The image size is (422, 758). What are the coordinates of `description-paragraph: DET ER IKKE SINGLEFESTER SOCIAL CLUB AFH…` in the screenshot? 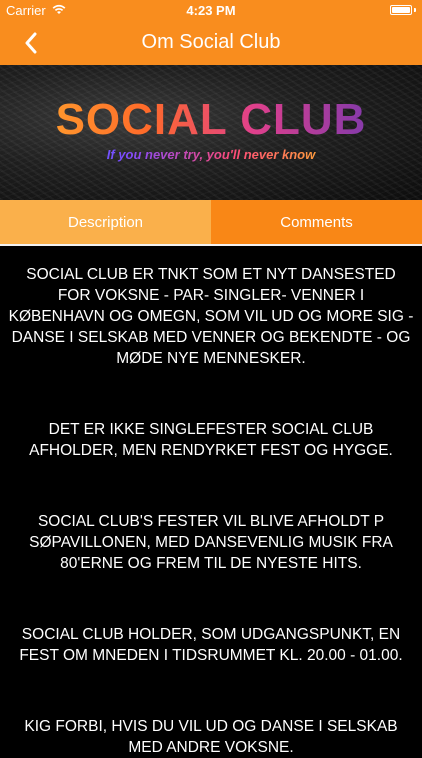 It's located at (211, 440).